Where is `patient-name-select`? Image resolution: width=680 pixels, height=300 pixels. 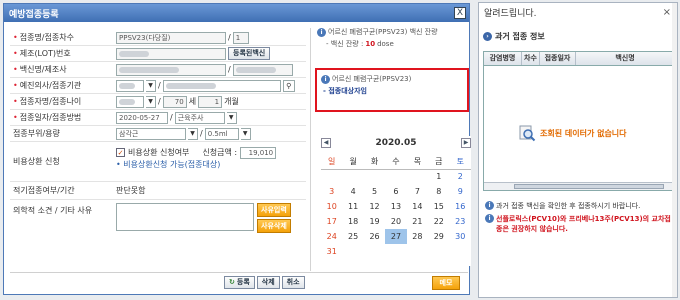
patient-name-select is located at coordinates (130, 101).